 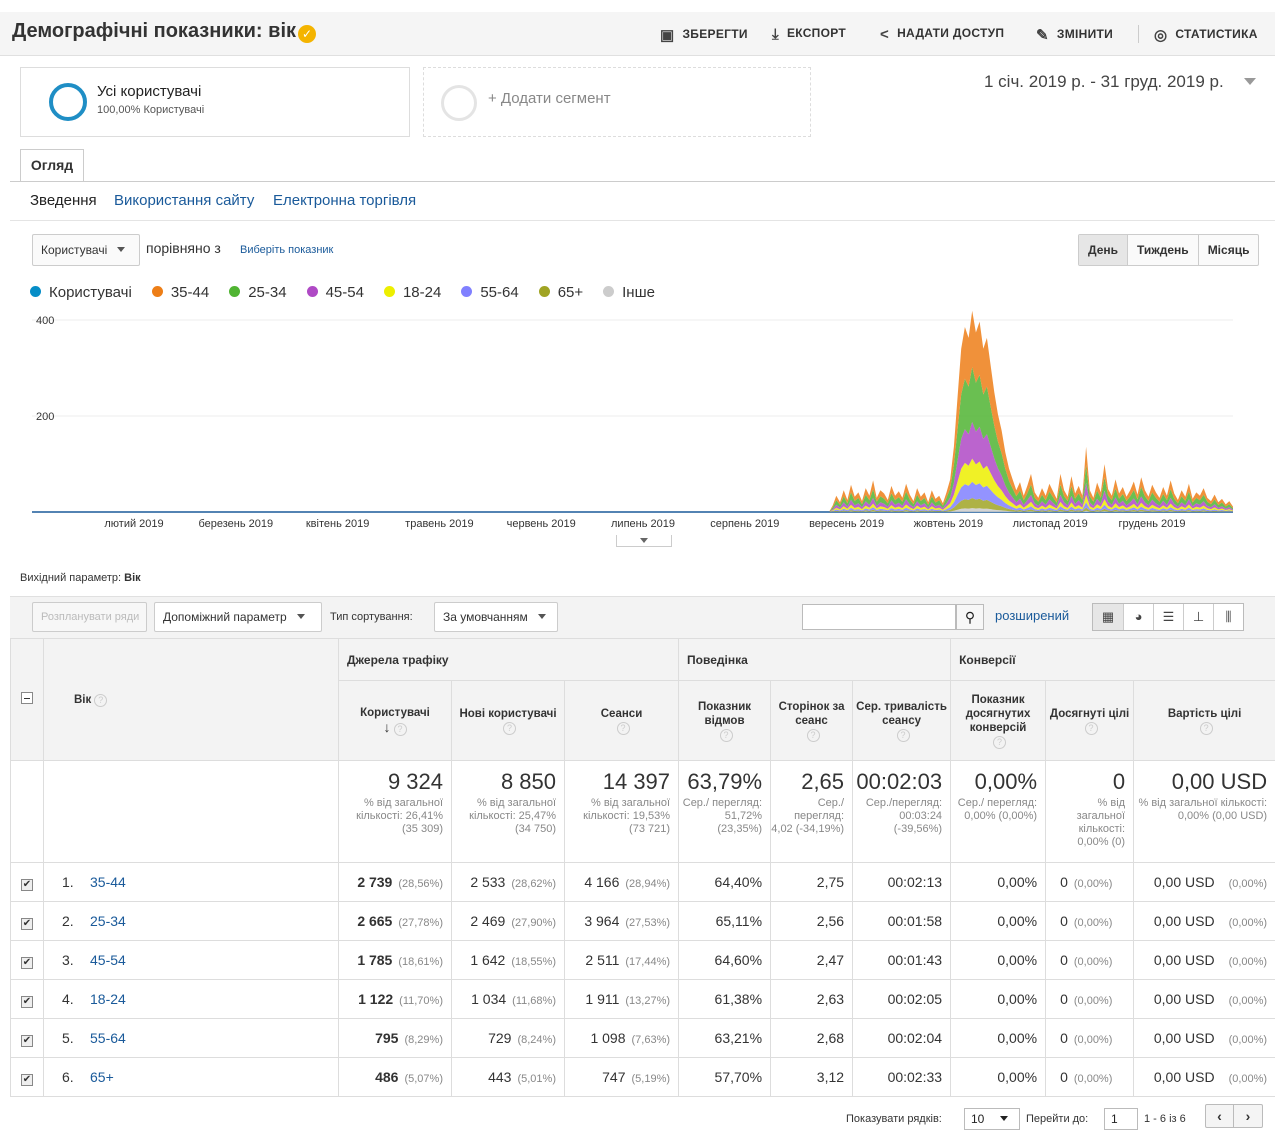 I want to click on tab-overview: Огляд, so click(x=52, y=165).